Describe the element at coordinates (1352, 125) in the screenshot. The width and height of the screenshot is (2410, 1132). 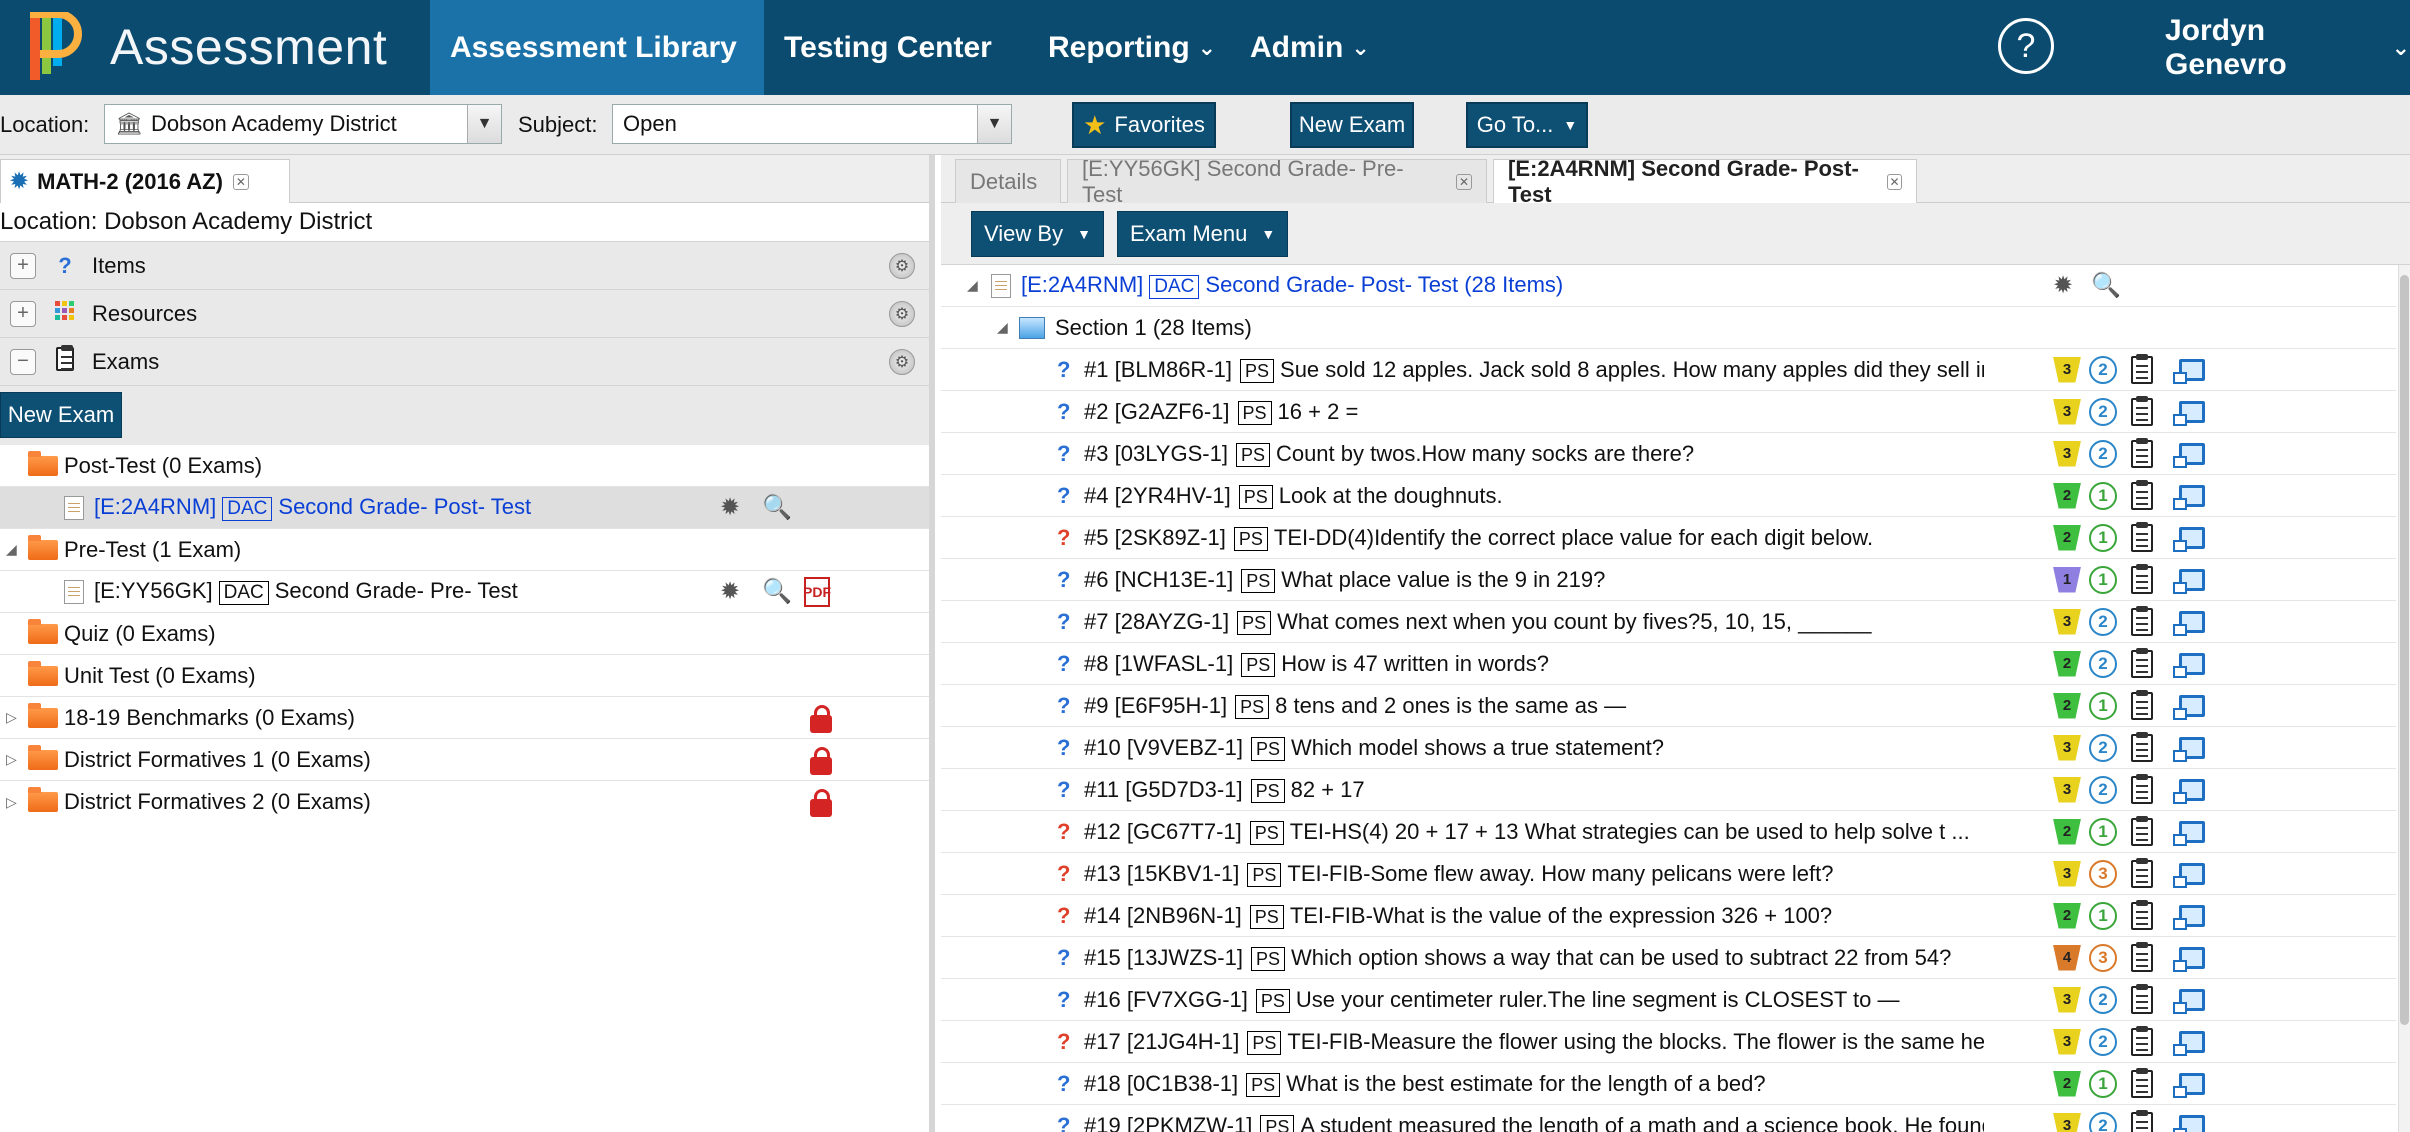
I see `new-exam-button: New Exam` at that location.